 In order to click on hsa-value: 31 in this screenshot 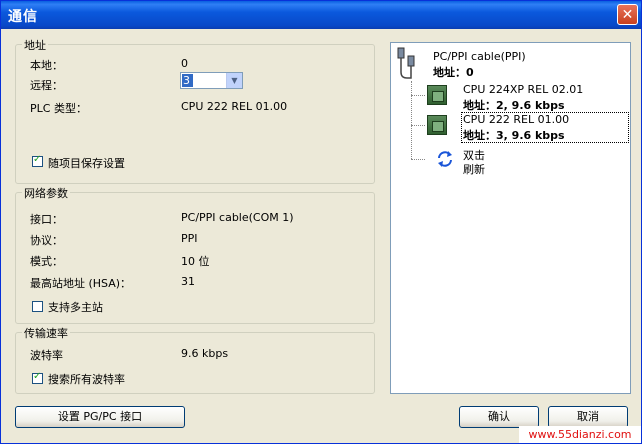, I will do `click(188, 281)`.